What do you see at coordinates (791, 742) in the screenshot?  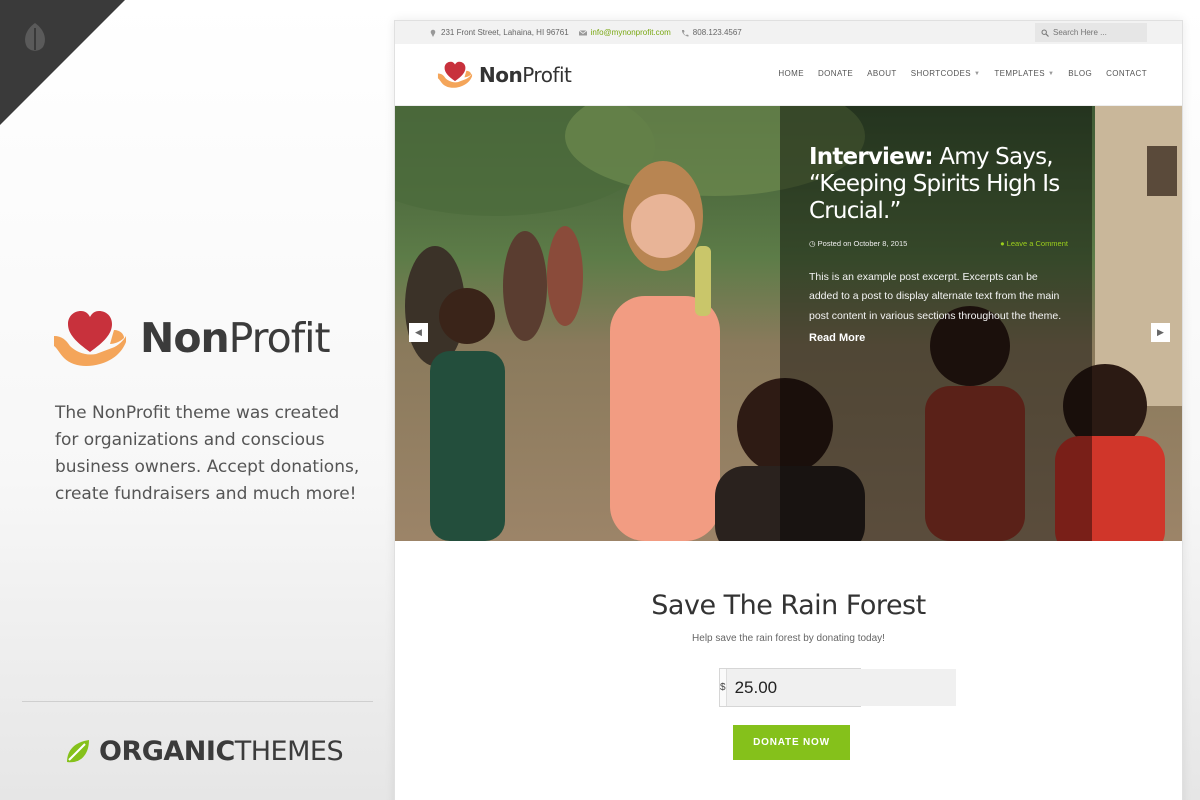 I see `donate-now-button: DONATE NOW` at bounding box center [791, 742].